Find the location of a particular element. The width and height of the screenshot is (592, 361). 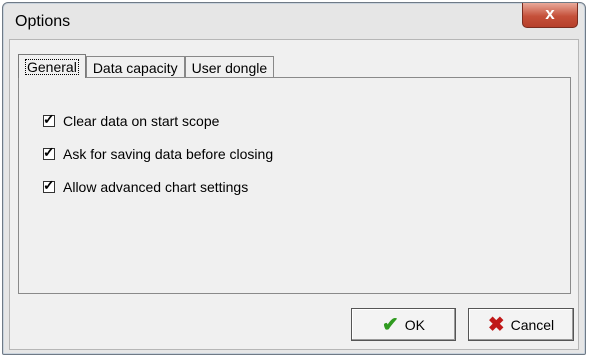

option-clear-data-on-start: ✓ Clear data on start scope is located at coordinates (131, 120).